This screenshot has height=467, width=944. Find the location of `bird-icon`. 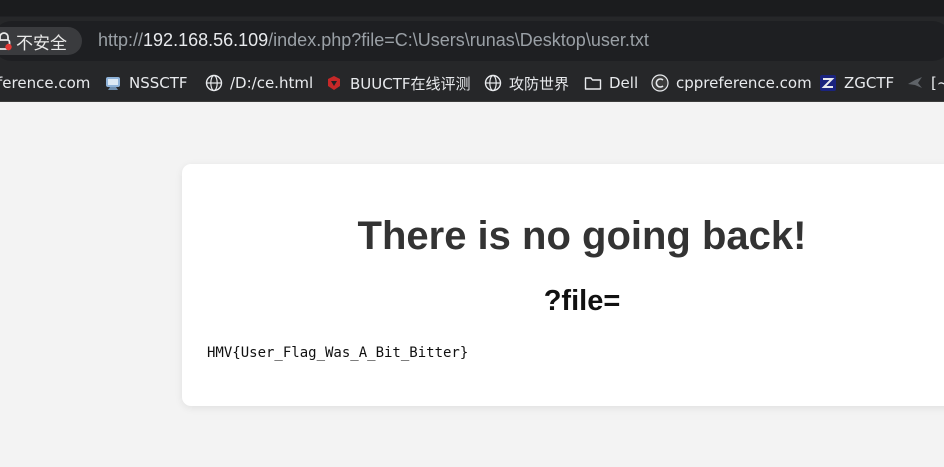

bird-icon is located at coordinates (915, 83).